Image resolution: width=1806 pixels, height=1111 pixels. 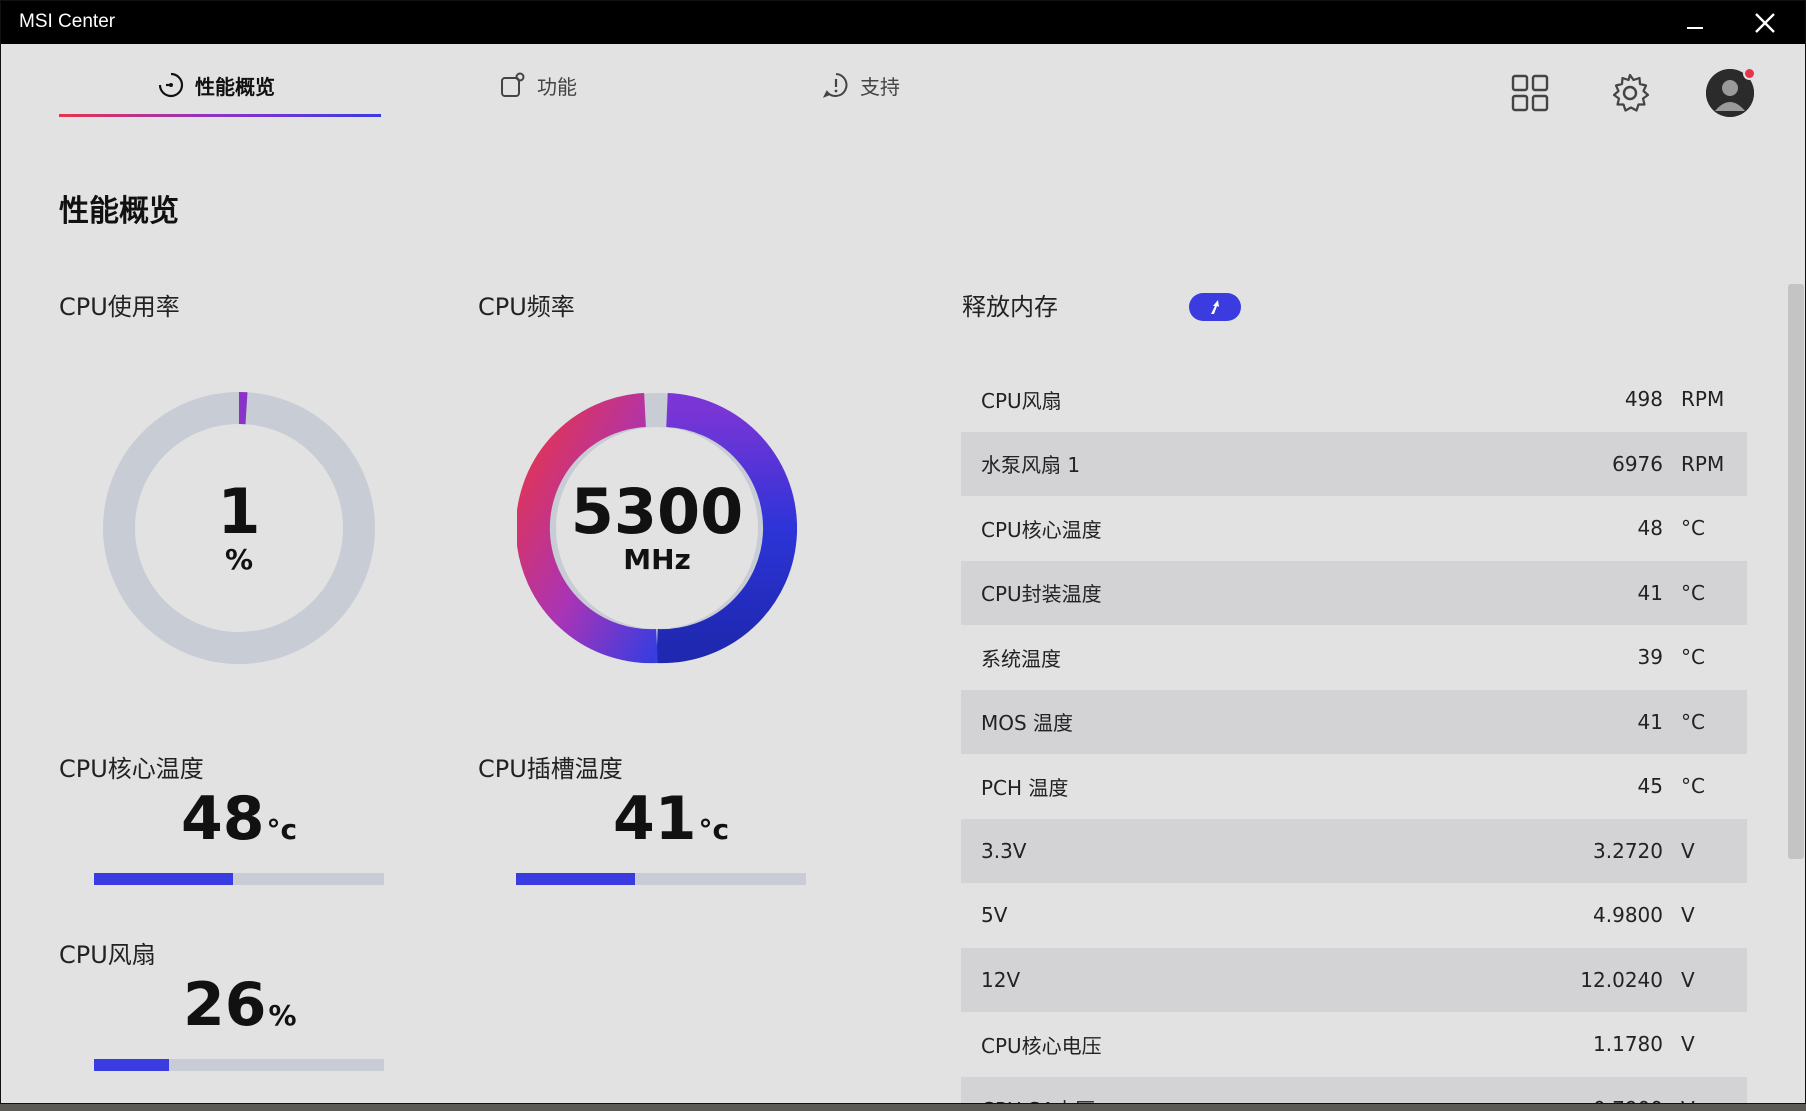 I want to click on fan-value: 26, so click(x=225, y=1005).